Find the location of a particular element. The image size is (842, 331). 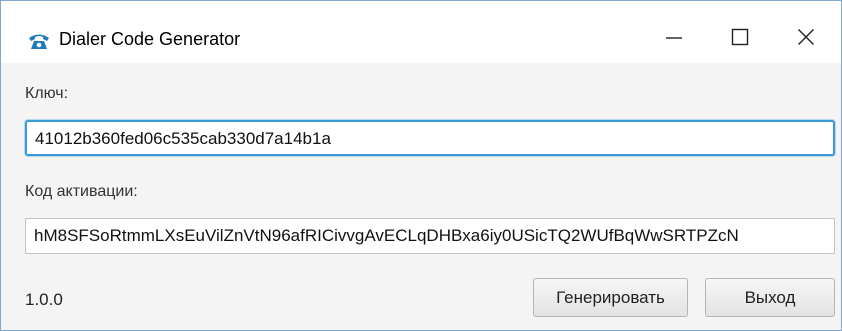

telephone-icon is located at coordinates (39, 41).